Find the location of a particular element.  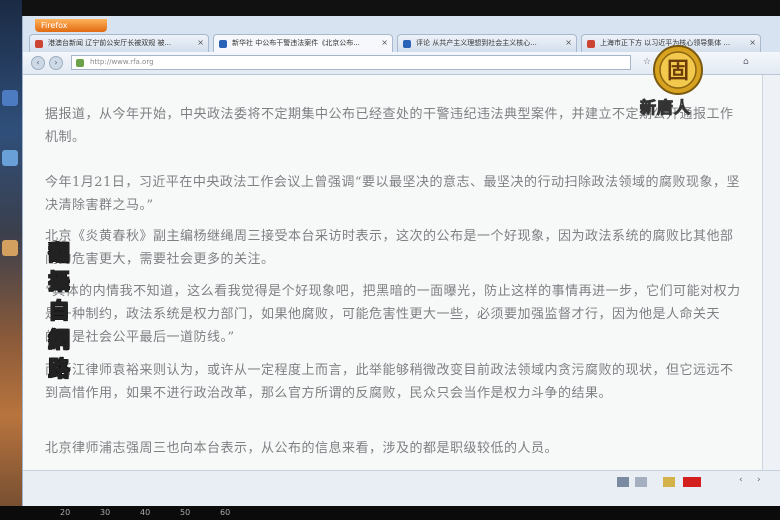

firefox-menu-button: Firefox is located at coordinates (71, 25).